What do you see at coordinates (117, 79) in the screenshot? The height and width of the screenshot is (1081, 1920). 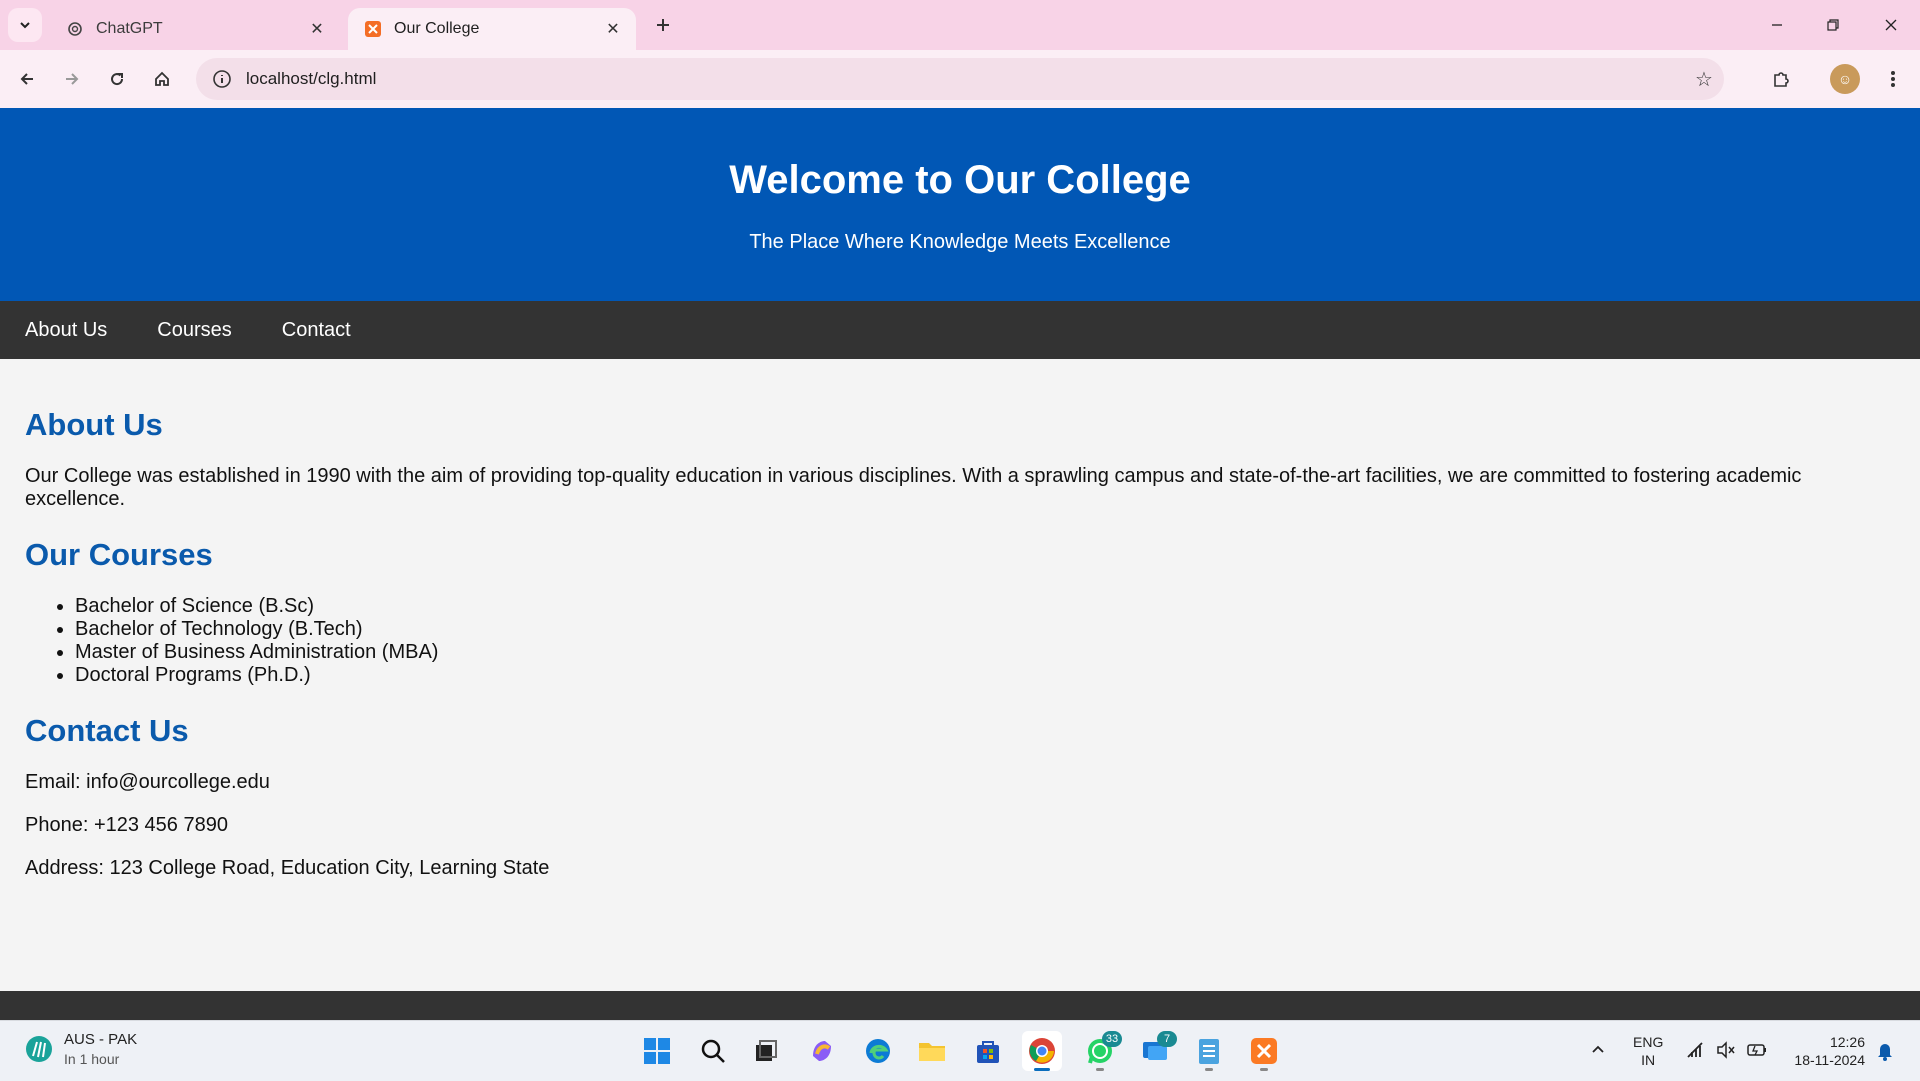 I see `reload-button` at bounding box center [117, 79].